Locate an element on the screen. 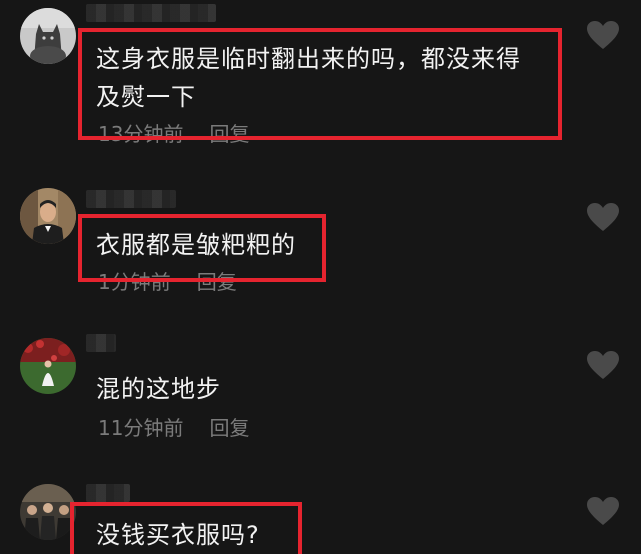  man-in-suit-avatar-icon is located at coordinates (48, 216).